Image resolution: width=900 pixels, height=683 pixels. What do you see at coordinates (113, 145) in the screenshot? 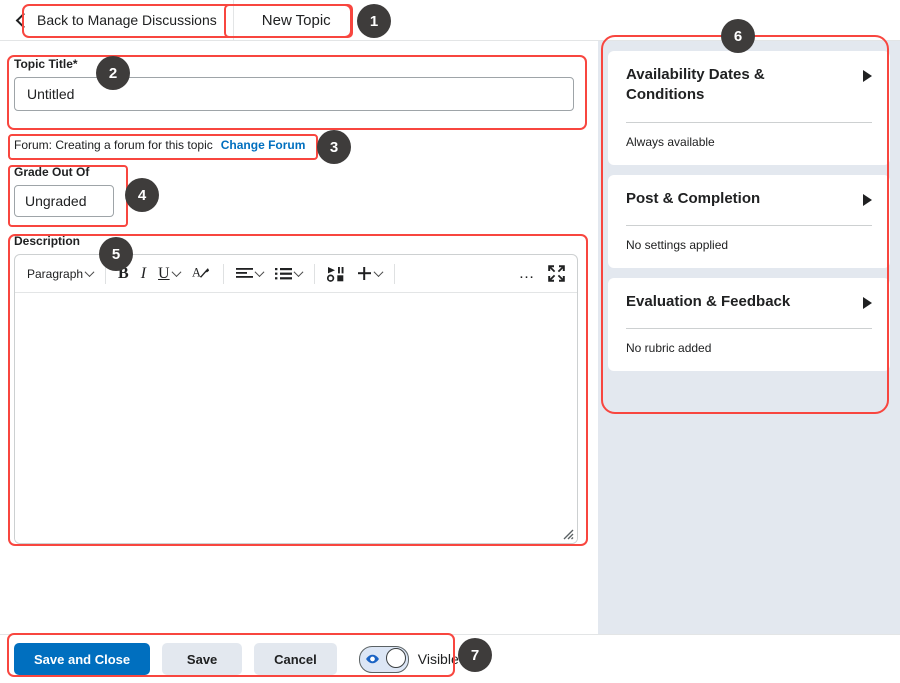
I see `forum-info-text: Forum: Creating a forum for this topic` at bounding box center [113, 145].